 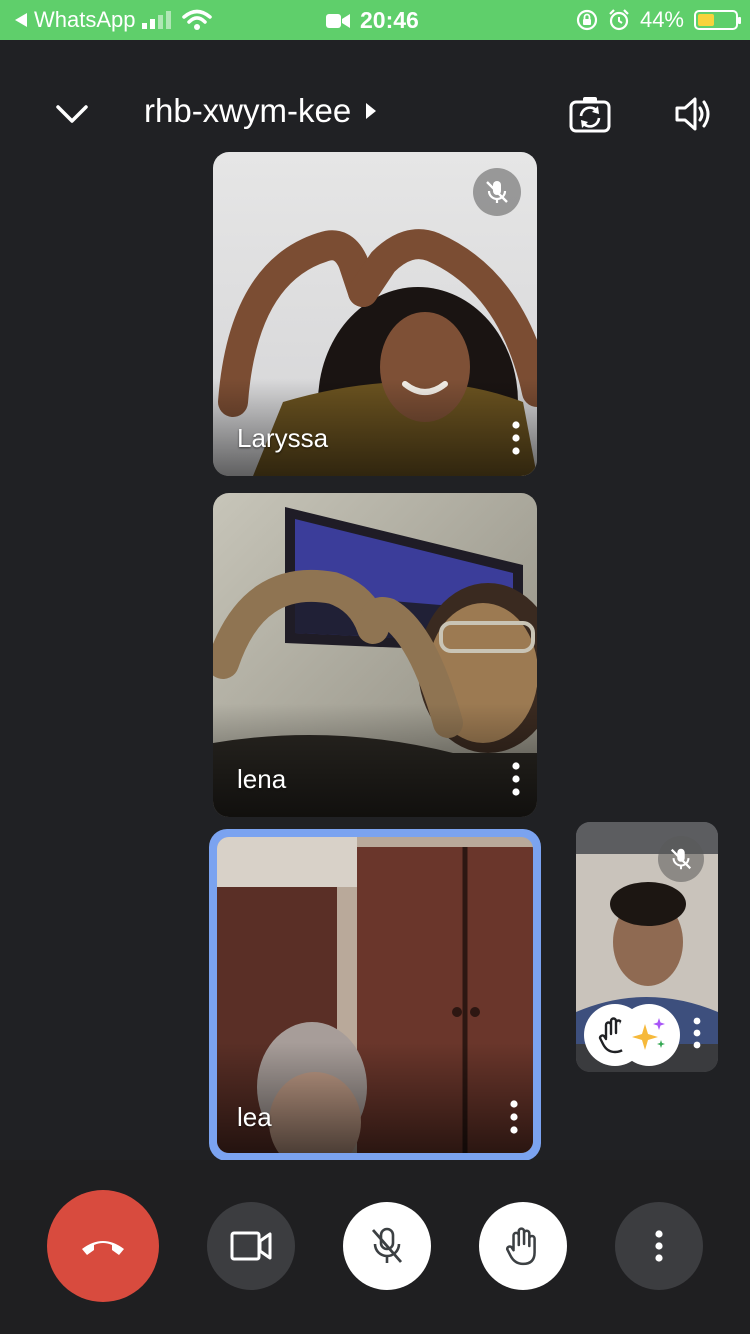 I want to click on call-controls-bar, so click(x=375, y=1247).